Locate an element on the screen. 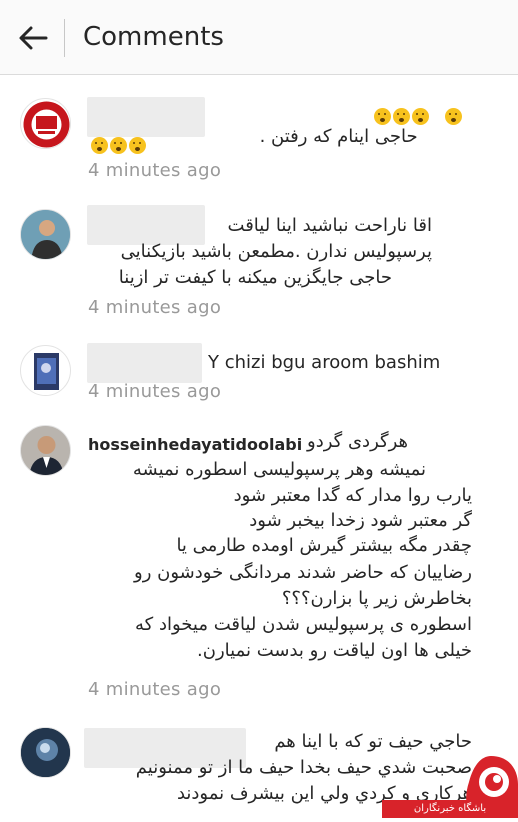 The height and width of the screenshot is (822, 518). page-title: Comments is located at coordinates (153, 37).